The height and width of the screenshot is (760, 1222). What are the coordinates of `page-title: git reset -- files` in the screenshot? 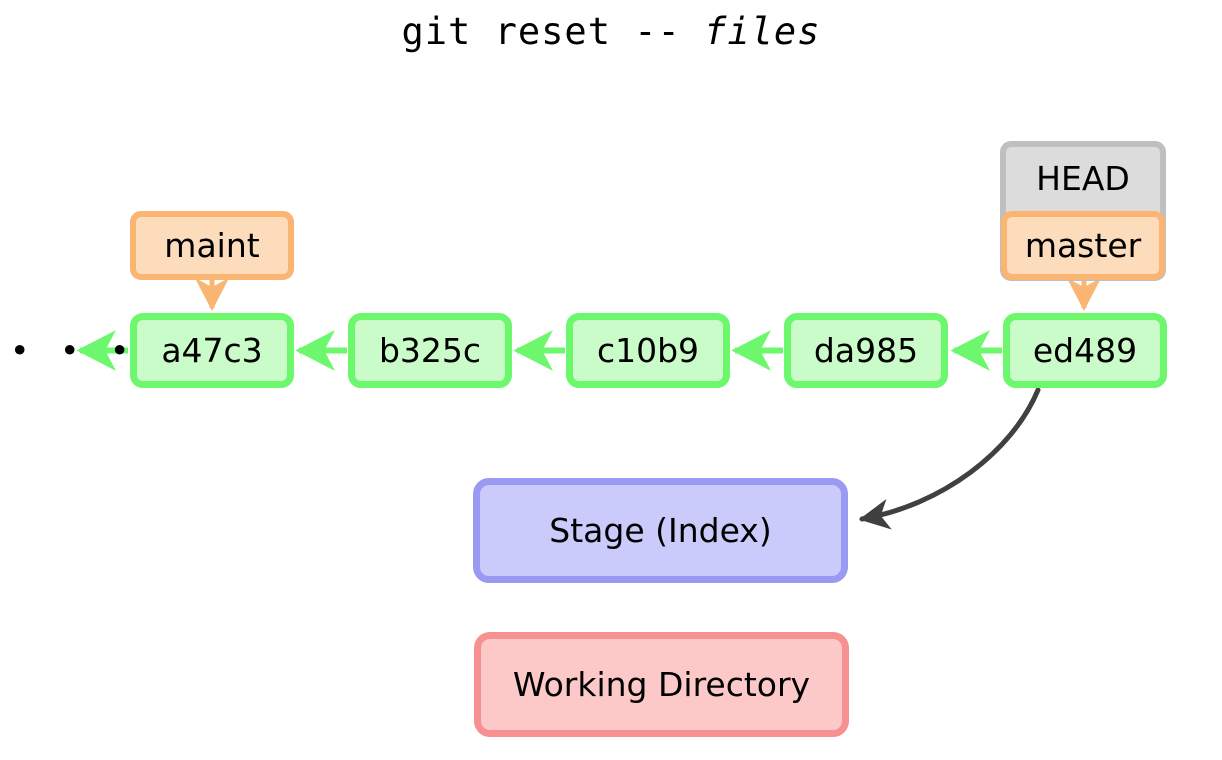 It's located at (611, 31).